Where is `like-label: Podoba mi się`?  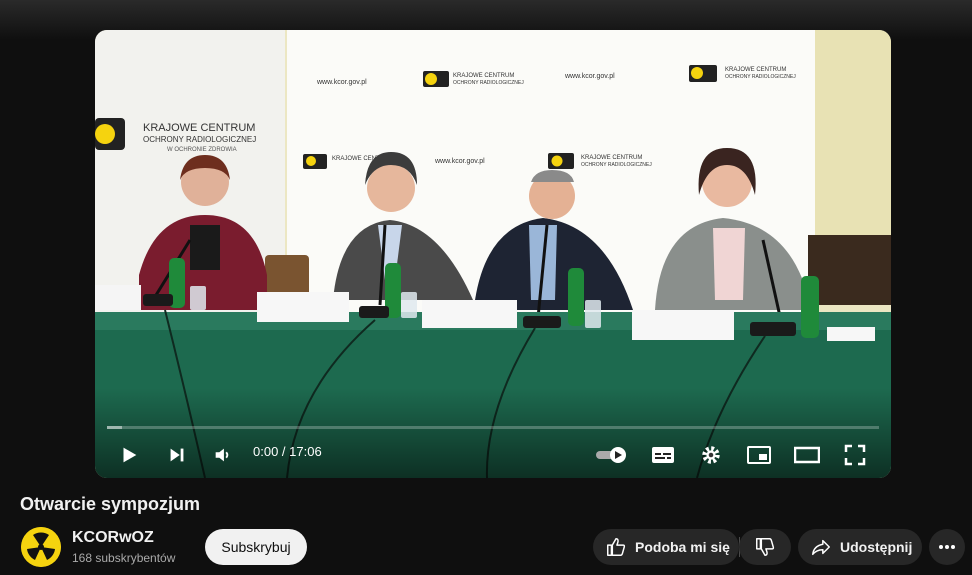 like-label: Podoba mi się is located at coordinates (682, 547).